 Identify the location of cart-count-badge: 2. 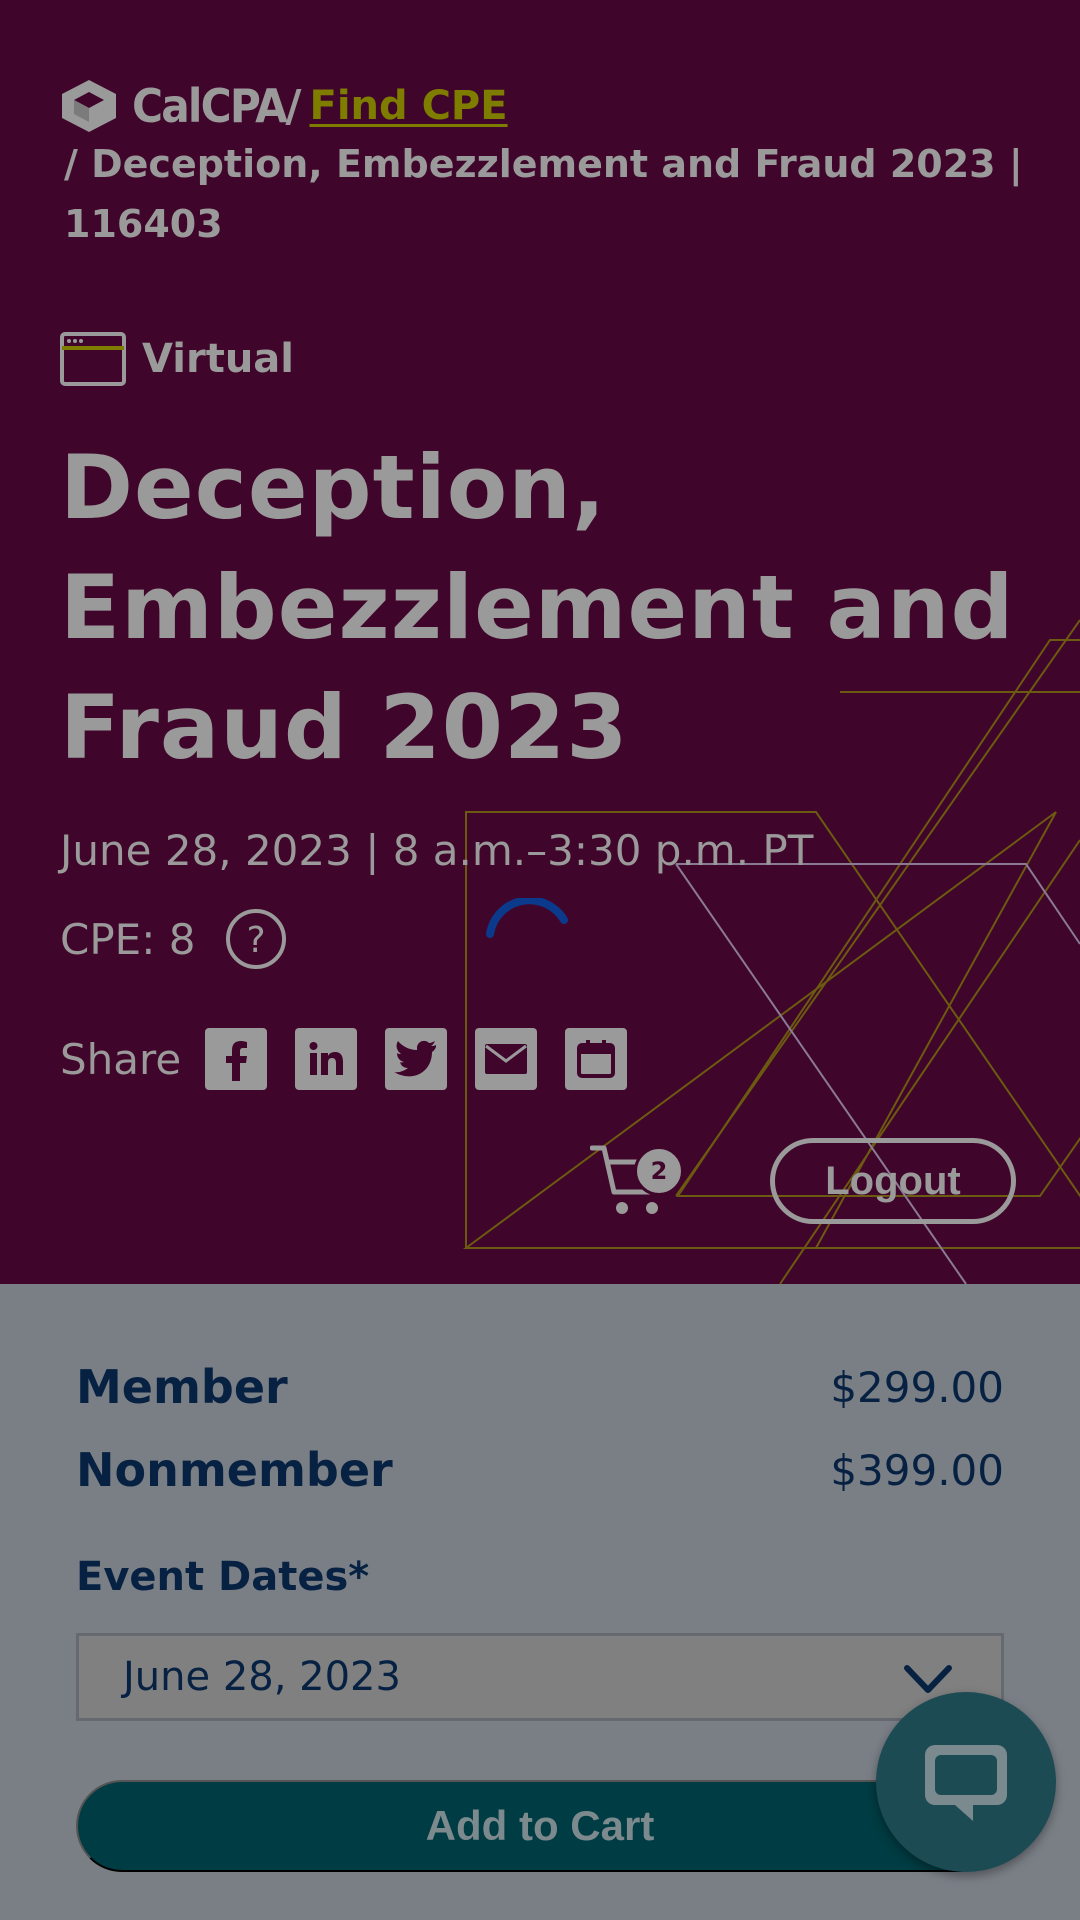
(659, 1171).